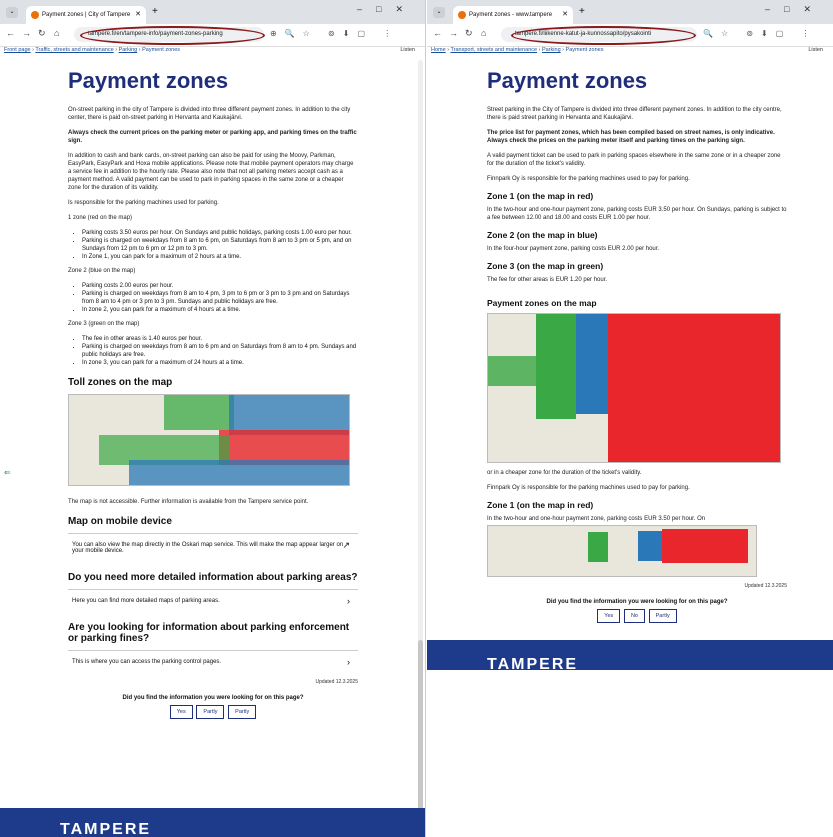 This screenshot has width=833, height=837. Describe the element at coordinates (584, 50) in the screenshot. I see `breadcrumb-current: Payment zones` at that location.